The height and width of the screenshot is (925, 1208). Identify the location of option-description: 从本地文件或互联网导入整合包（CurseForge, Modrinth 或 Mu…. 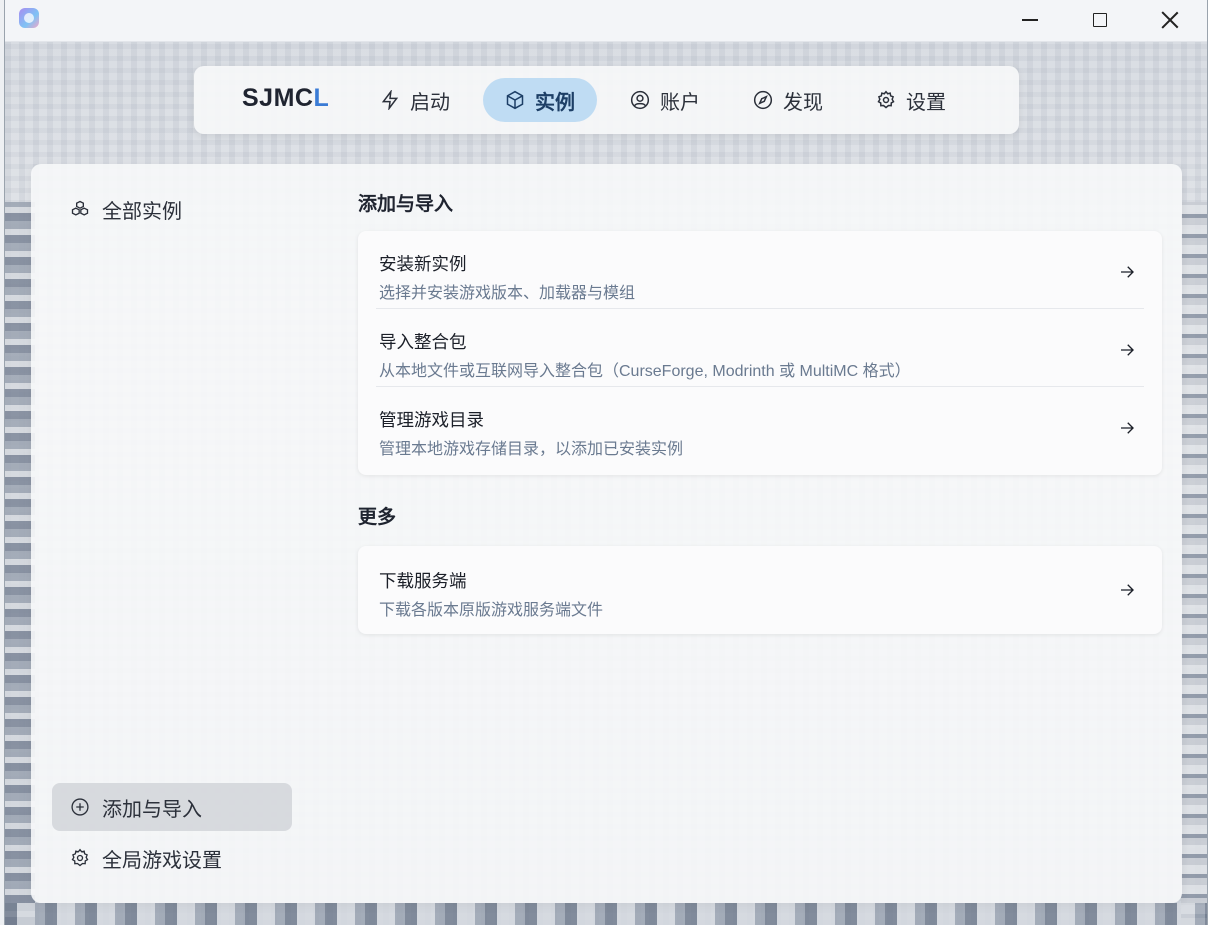
(645, 371).